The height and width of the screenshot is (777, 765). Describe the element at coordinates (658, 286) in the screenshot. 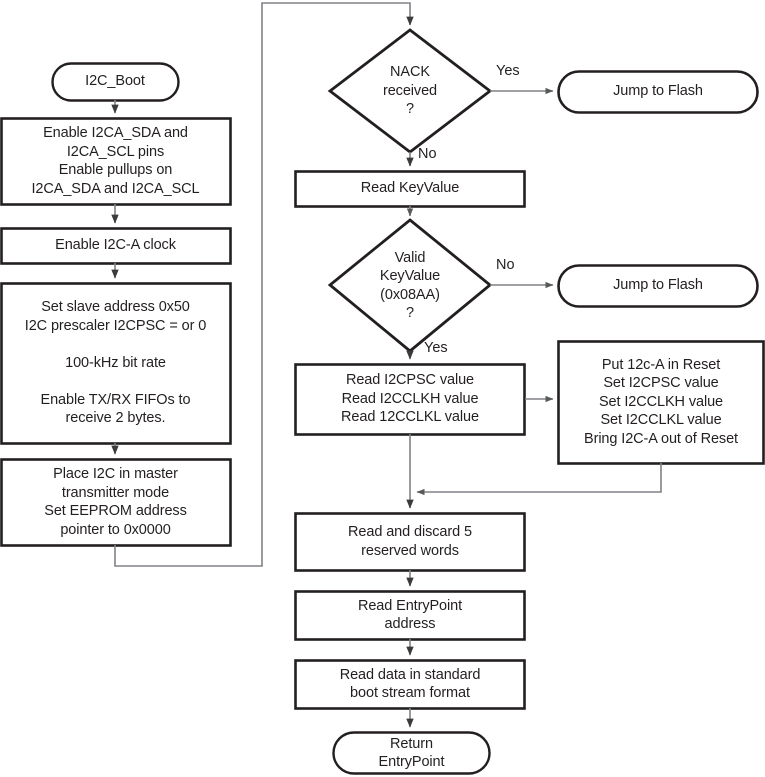

I see `shape-jump-to-flash-invalid-key` at that location.